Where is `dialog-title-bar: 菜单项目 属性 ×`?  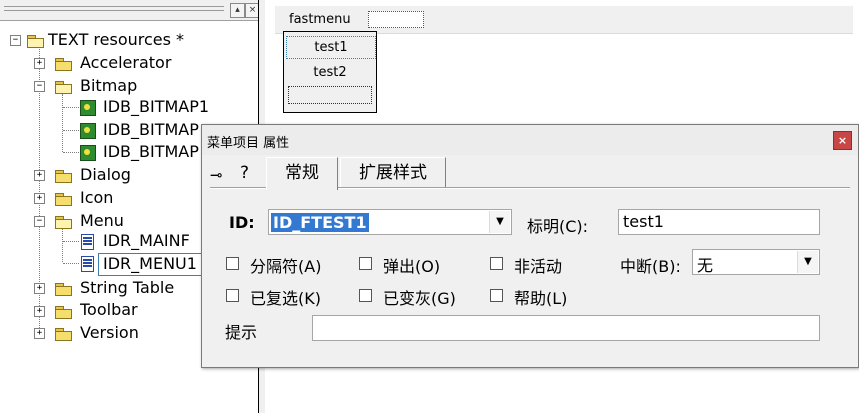
dialog-title-bar: 菜单项目 属性 × is located at coordinates (530, 140).